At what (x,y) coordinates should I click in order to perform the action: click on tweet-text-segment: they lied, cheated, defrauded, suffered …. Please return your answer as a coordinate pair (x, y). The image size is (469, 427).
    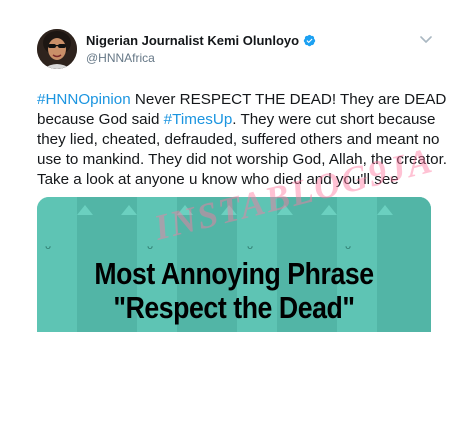
    Looking at the image, I should click on (238, 139).